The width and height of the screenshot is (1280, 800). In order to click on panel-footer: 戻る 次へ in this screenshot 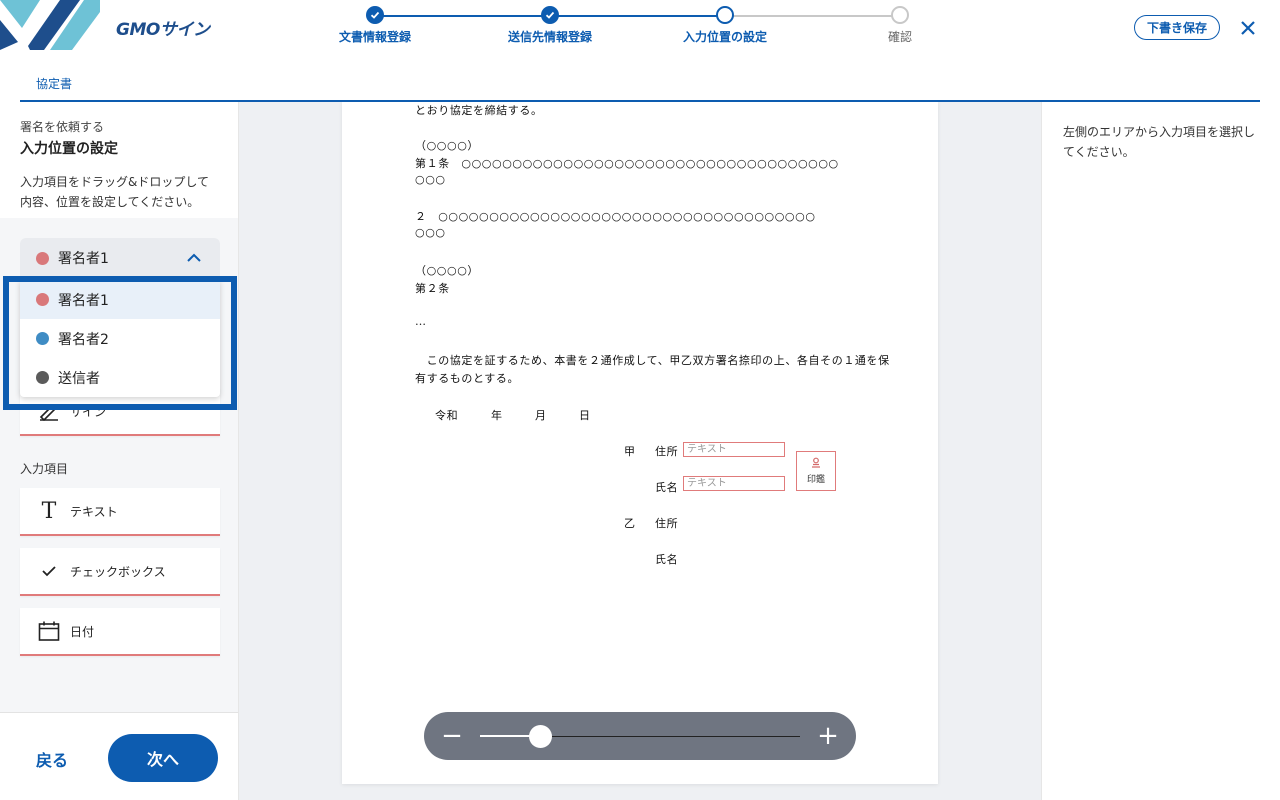, I will do `click(119, 756)`.